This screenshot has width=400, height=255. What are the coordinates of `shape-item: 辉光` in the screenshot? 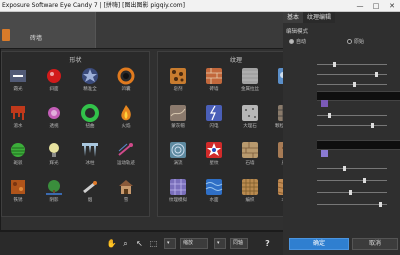 It's located at (54, 153).